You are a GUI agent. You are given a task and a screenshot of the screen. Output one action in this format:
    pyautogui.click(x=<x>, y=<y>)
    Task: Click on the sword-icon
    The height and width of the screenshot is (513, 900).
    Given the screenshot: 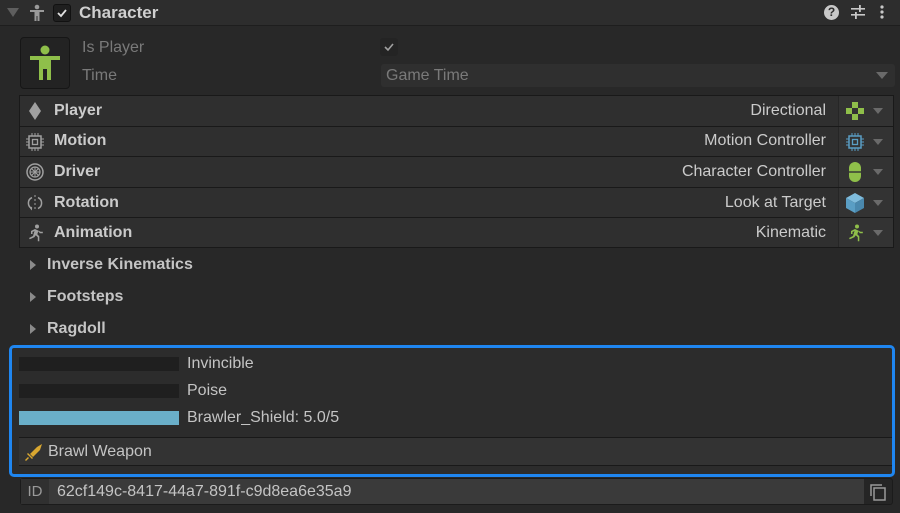 What is the action you would take?
    pyautogui.click(x=34, y=452)
    